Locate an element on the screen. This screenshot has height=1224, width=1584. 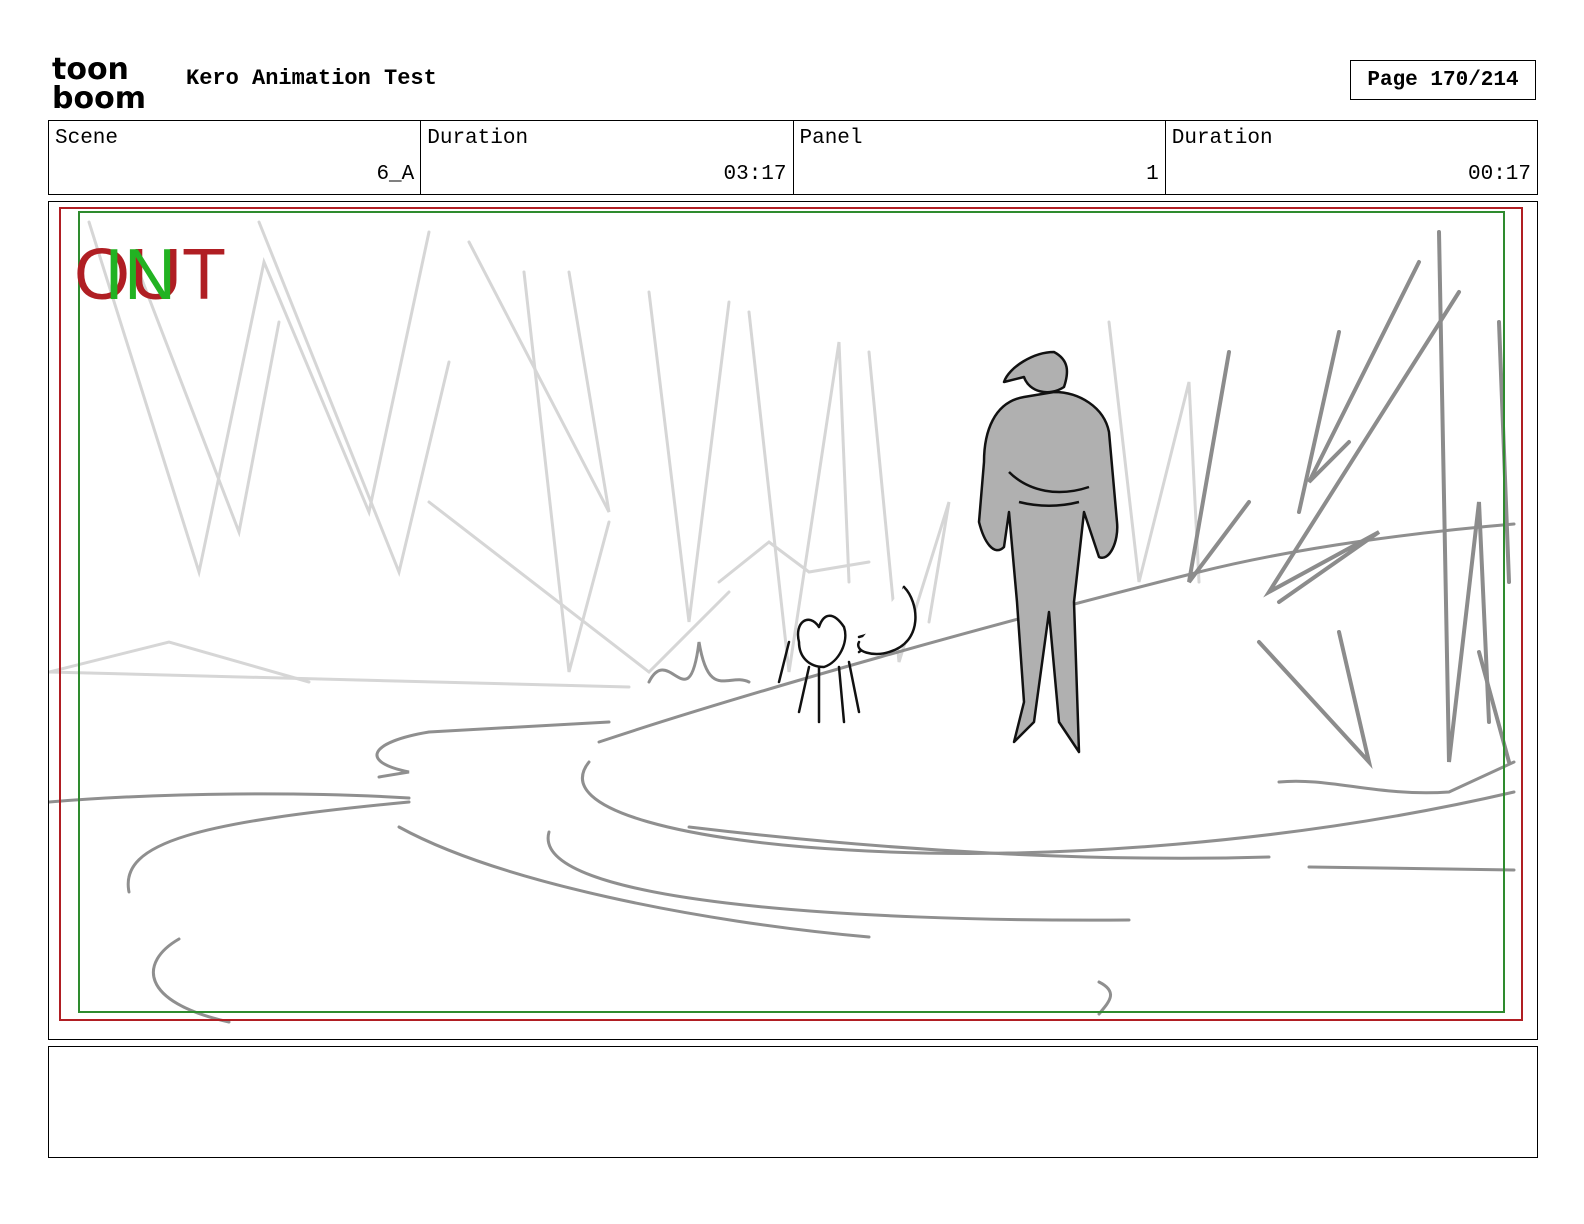
panel-value: 1 is located at coordinates (1152, 174).